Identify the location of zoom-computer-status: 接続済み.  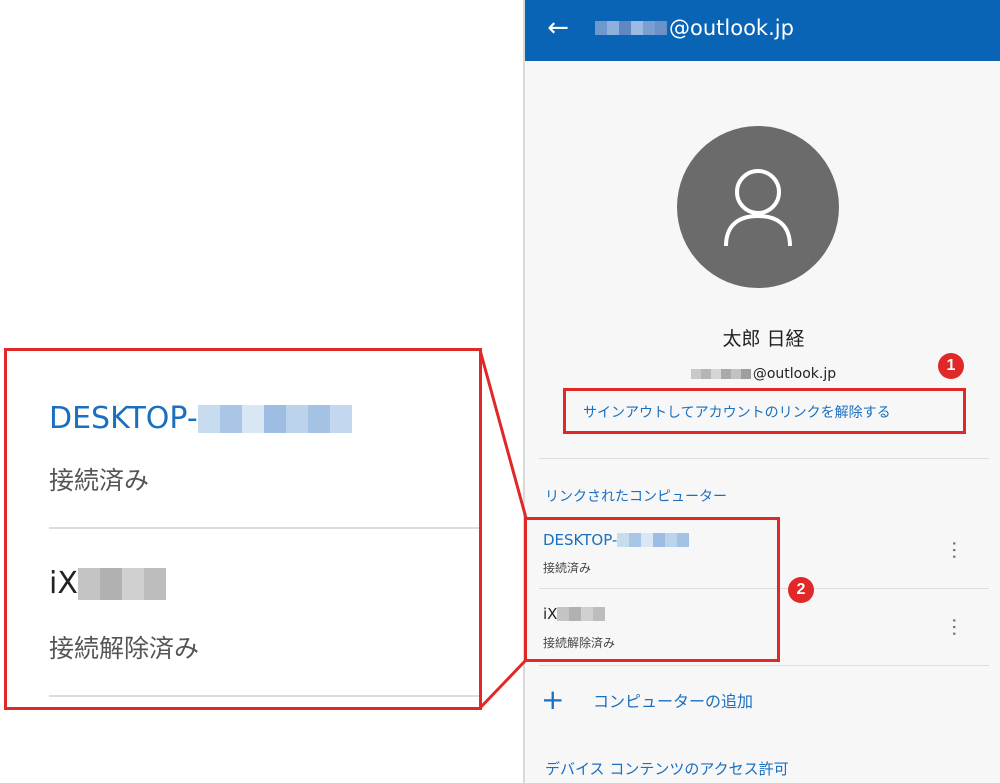
(99, 480).